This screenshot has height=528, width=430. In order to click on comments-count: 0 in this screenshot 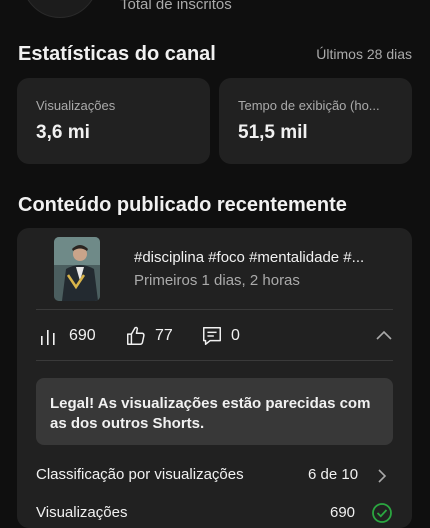, I will do `click(235, 335)`.